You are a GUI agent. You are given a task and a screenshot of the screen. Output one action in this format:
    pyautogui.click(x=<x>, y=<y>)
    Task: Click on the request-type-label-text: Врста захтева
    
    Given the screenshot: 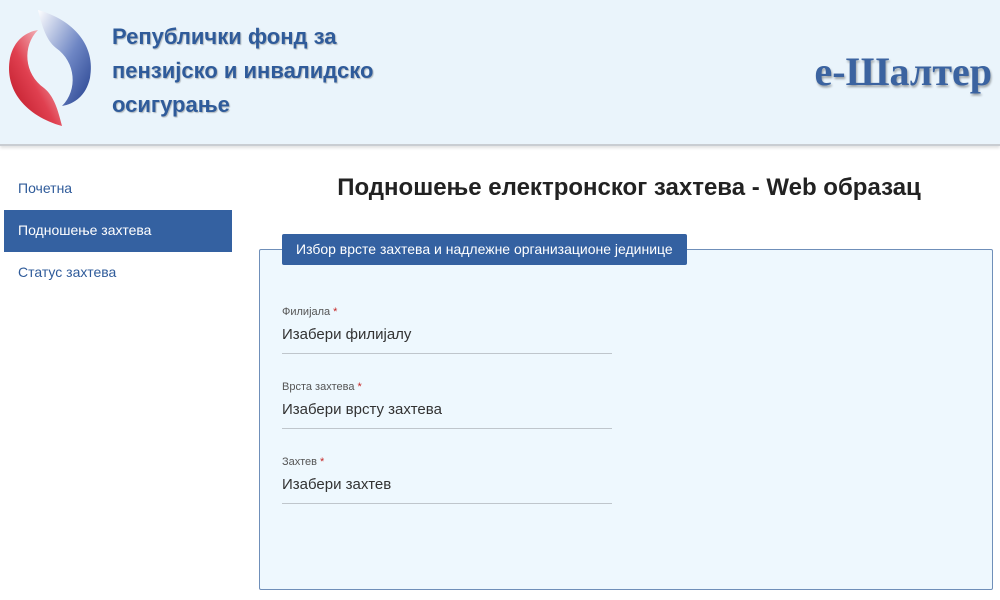 What is the action you would take?
    pyautogui.click(x=318, y=387)
    